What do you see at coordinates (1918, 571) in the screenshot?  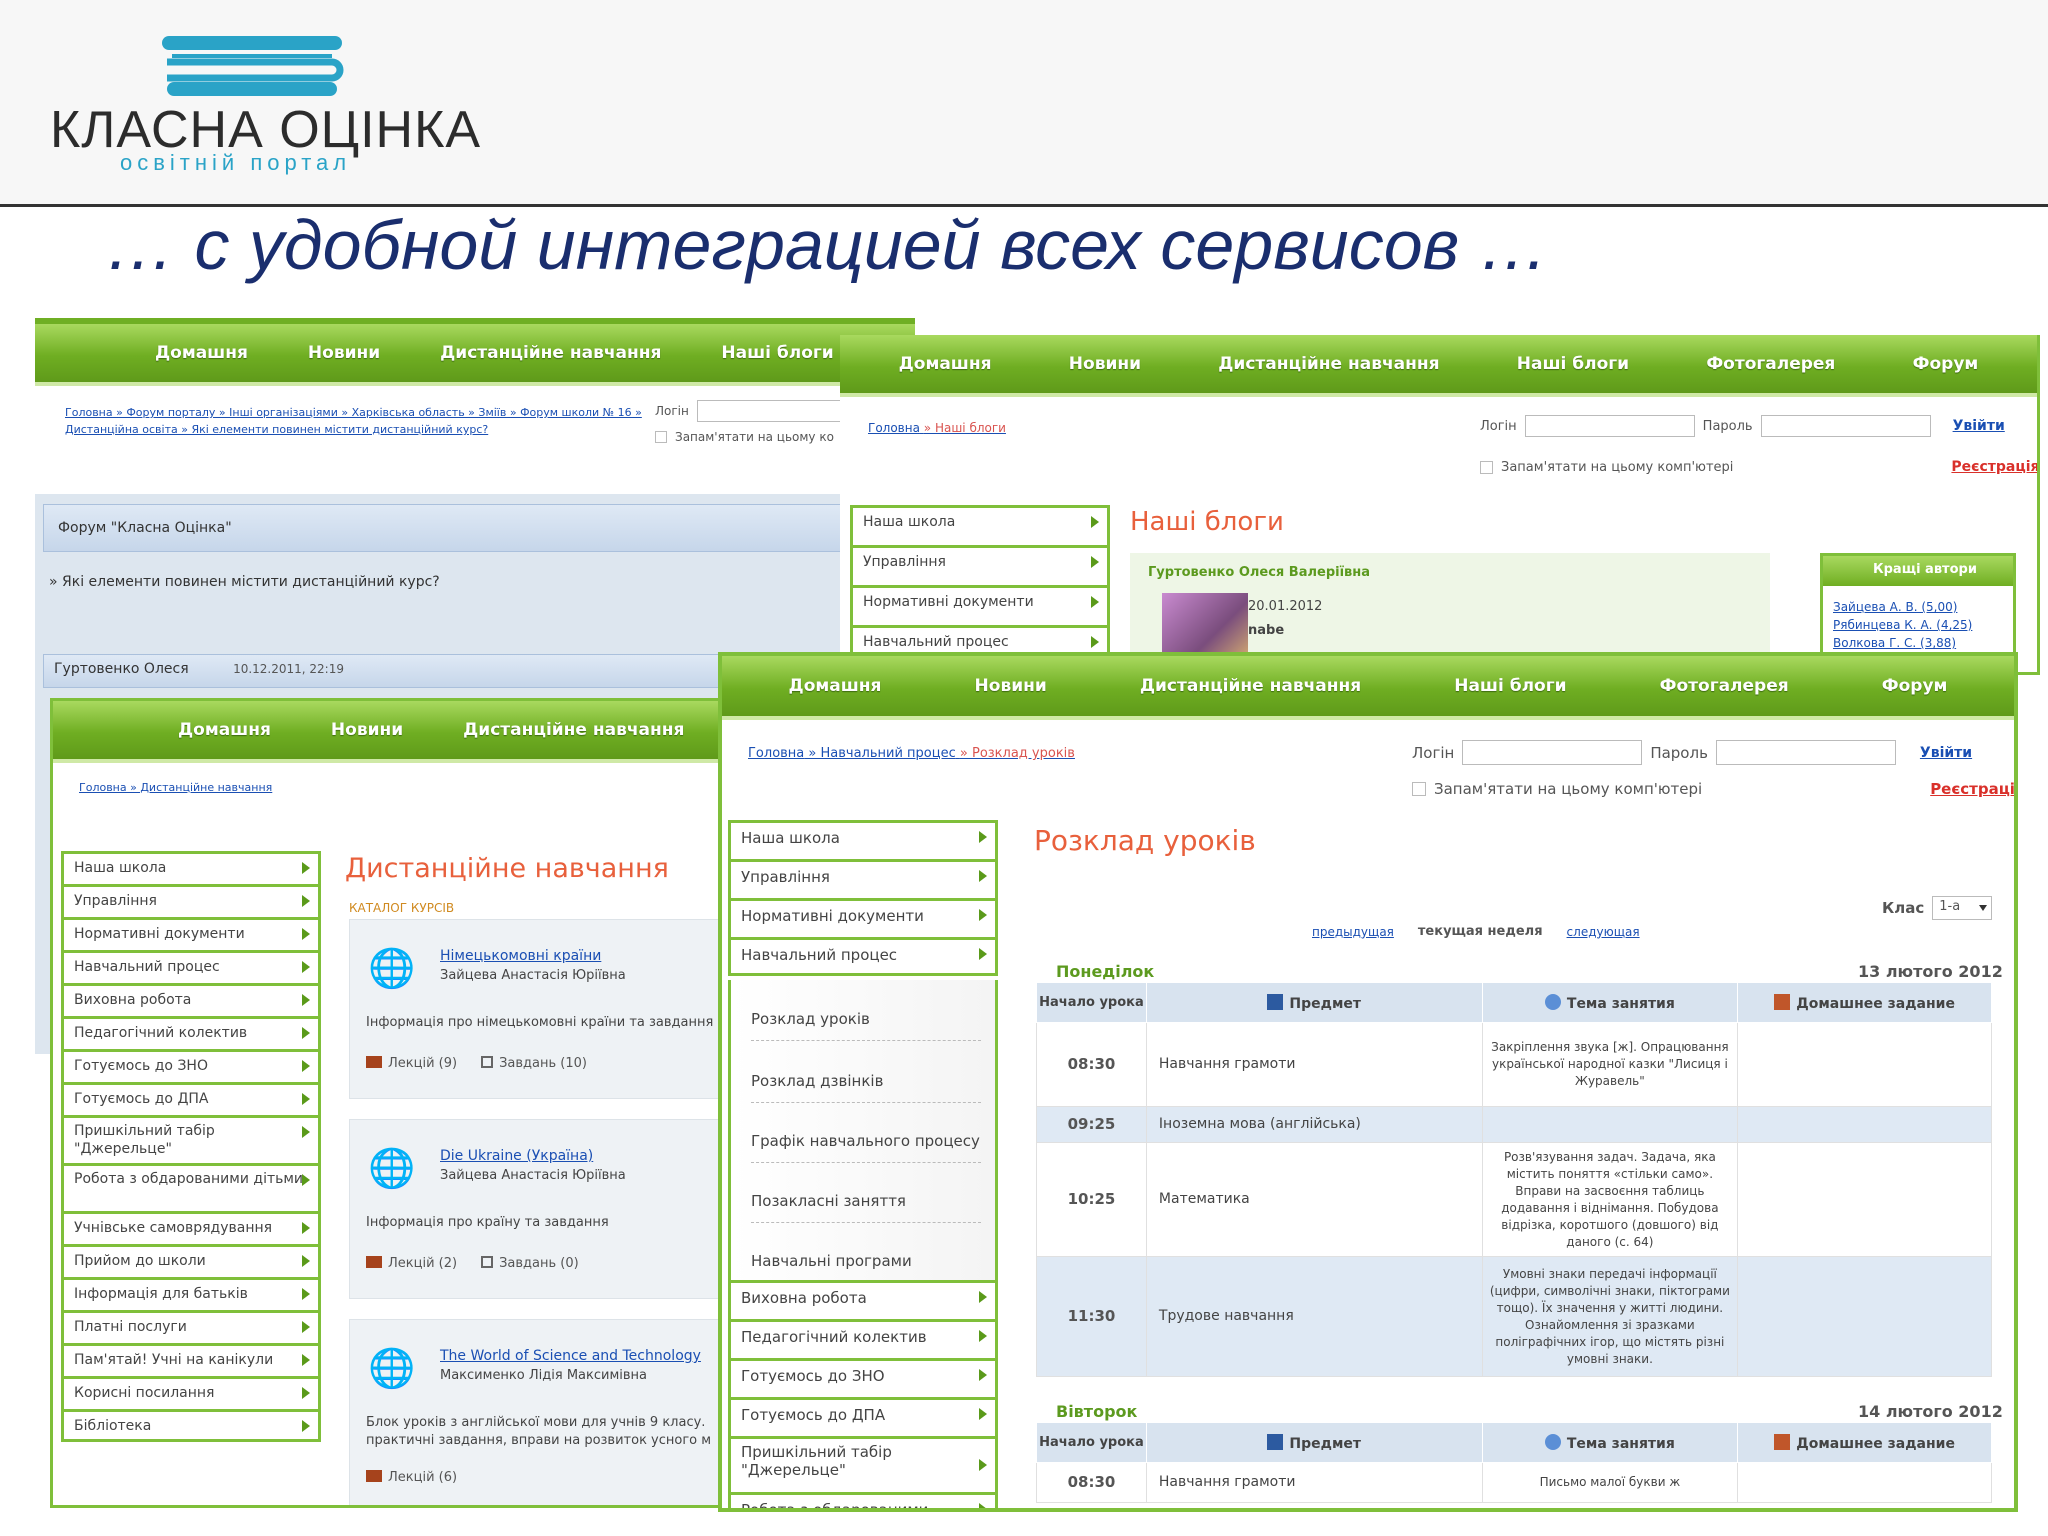 I see `best-authors-header: Кращі автори` at bounding box center [1918, 571].